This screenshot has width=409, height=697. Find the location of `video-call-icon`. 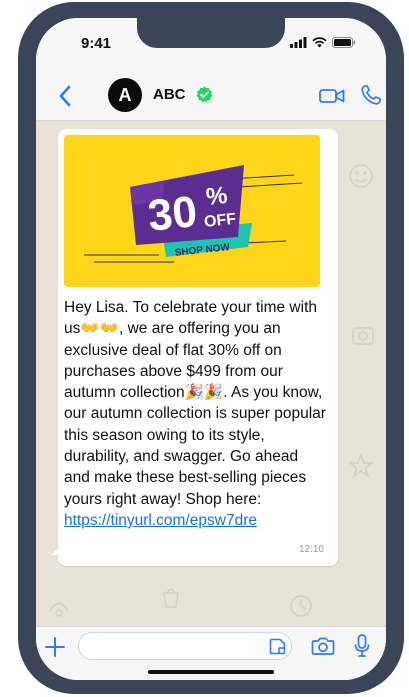

video-call-icon is located at coordinates (332, 96).